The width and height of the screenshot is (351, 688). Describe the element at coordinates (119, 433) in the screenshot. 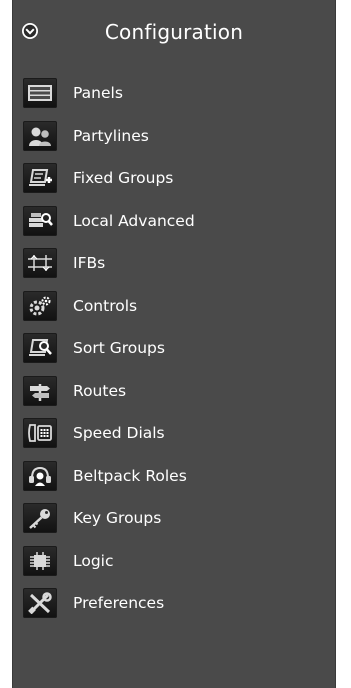

I see `menu-item-label: Speed Dials` at that location.